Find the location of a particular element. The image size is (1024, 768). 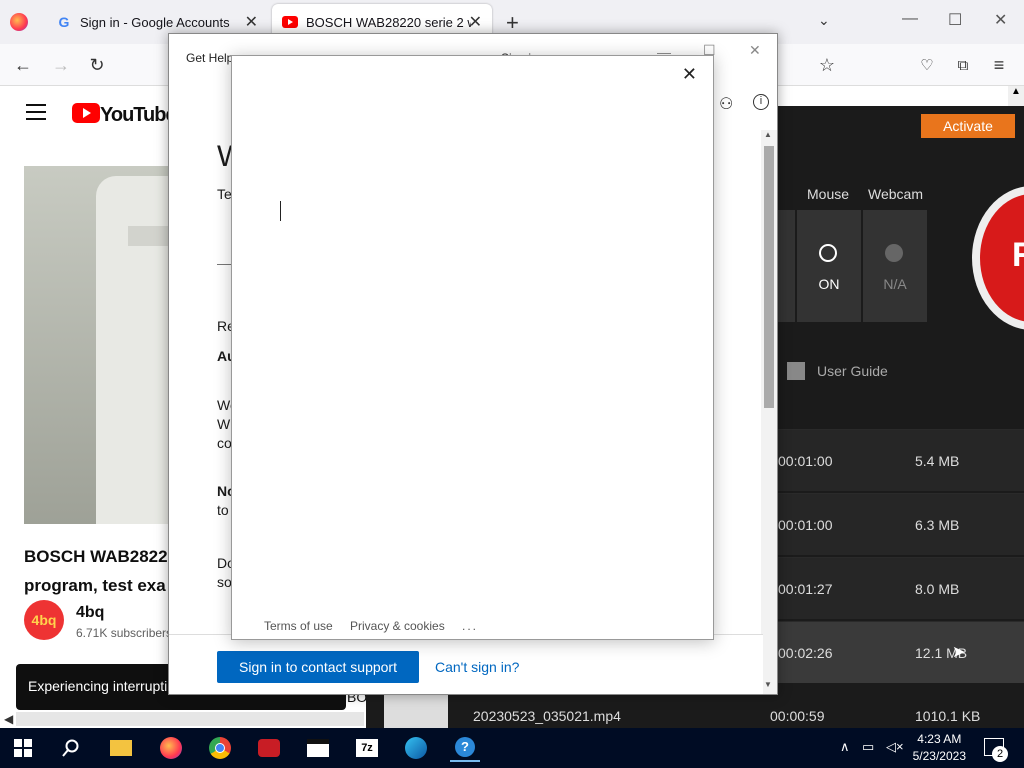

row-duration: 00:02:26 is located at coordinates (805, 653).